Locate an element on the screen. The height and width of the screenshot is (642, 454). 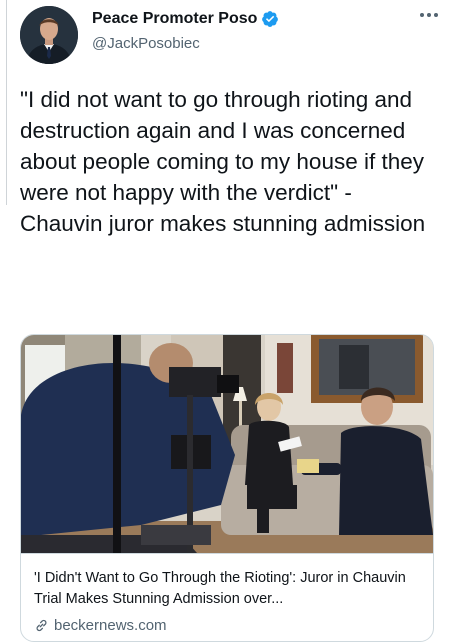
more-options-icon is located at coordinates (429, 15).